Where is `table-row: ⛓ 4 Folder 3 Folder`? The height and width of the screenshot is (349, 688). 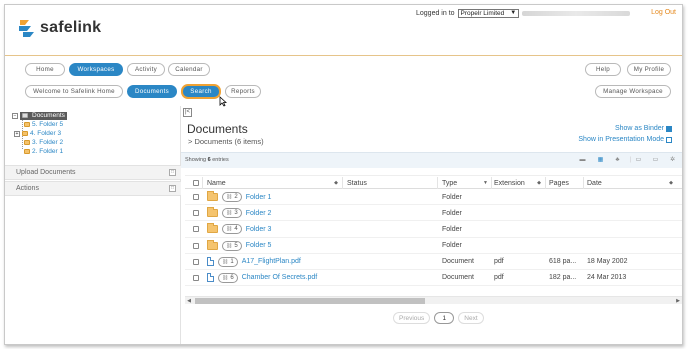
table-row: ⛓ 4 Folder 3 Folder is located at coordinates (433, 229).